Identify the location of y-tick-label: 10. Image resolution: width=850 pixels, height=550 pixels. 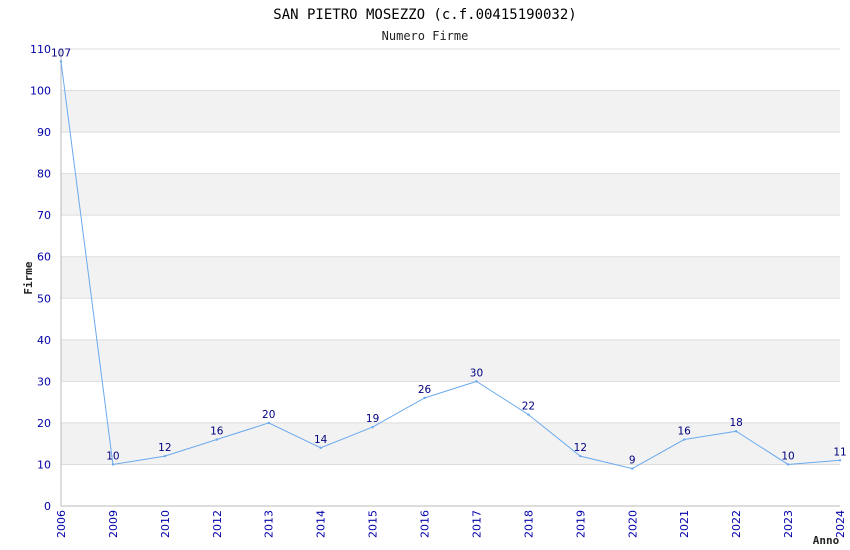
(44, 464).